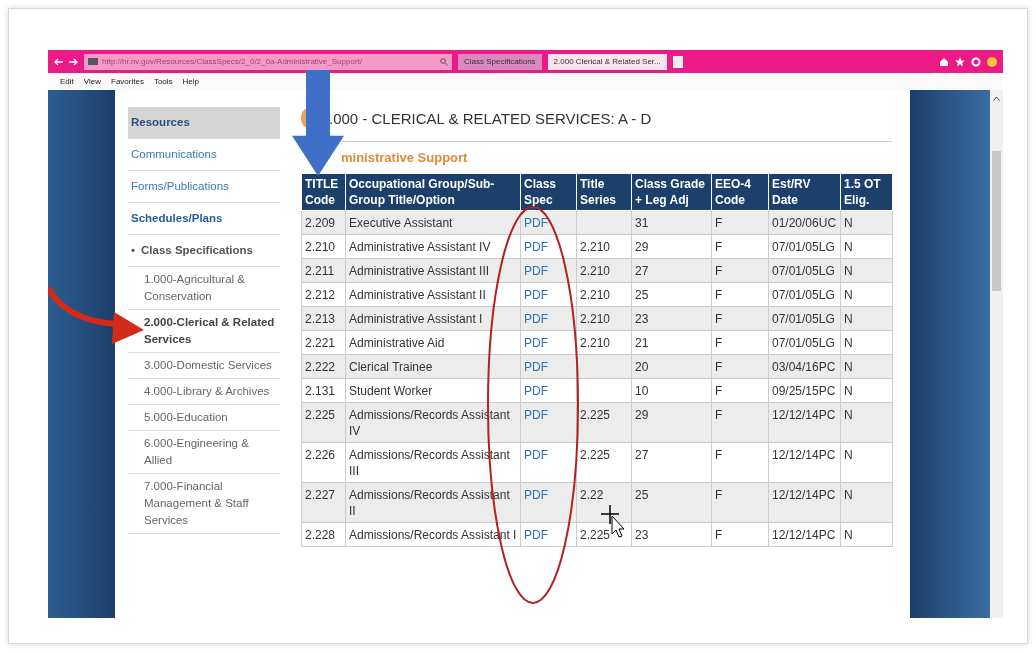 This screenshot has width=1036, height=653. Describe the element at coordinates (323, 342) in the screenshot. I see `table-cell: 2.221` at that location.